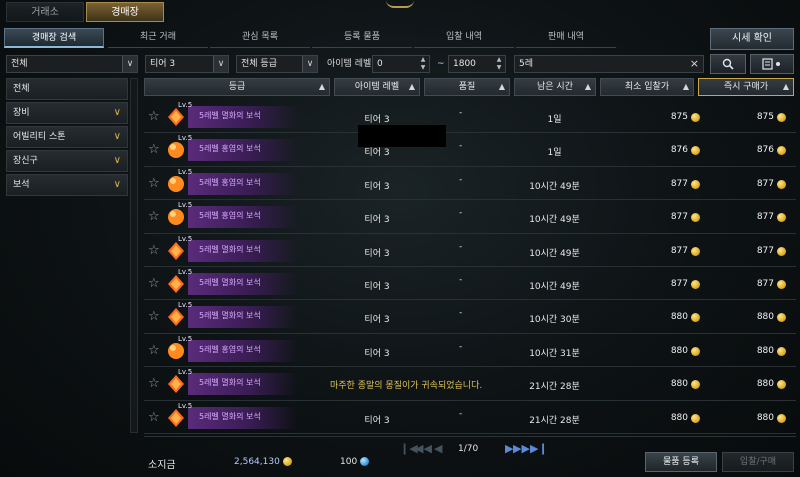 The width and height of the screenshot is (800, 477). What do you see at coordinates (380, 64) in the screenshot?
I see `item-level-min-value: 0` at bounding box center [380, 64].